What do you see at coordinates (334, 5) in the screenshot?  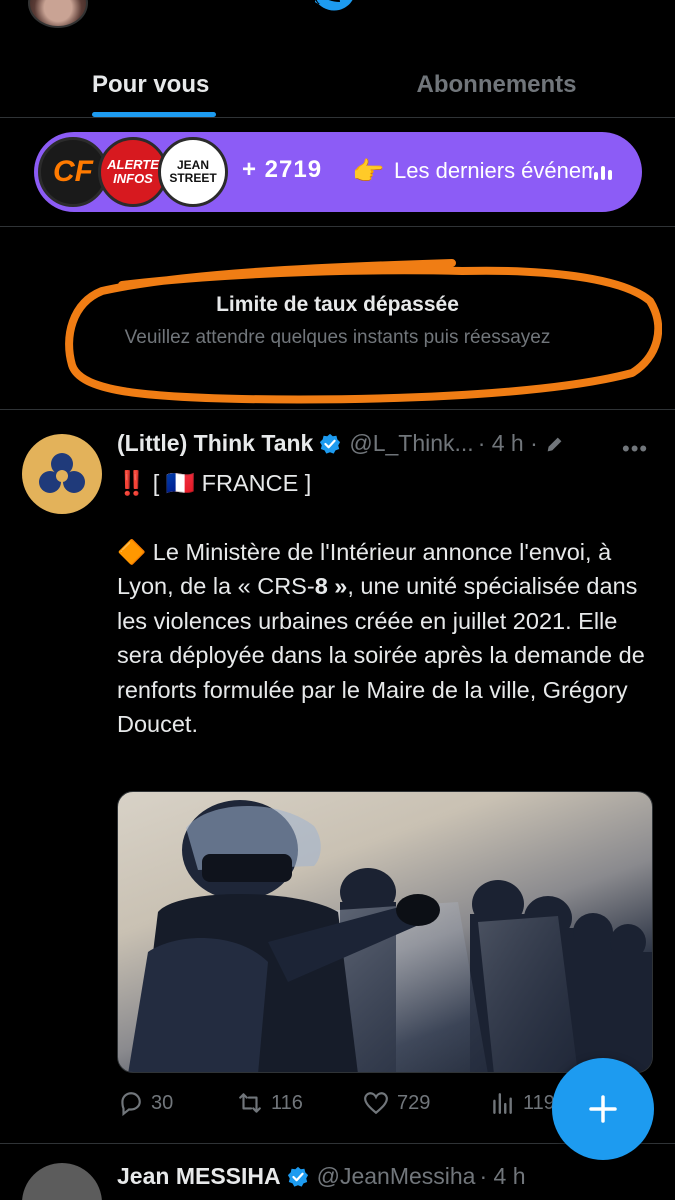 I see `twitter-bird-icon` at bounding box center [334, 5].